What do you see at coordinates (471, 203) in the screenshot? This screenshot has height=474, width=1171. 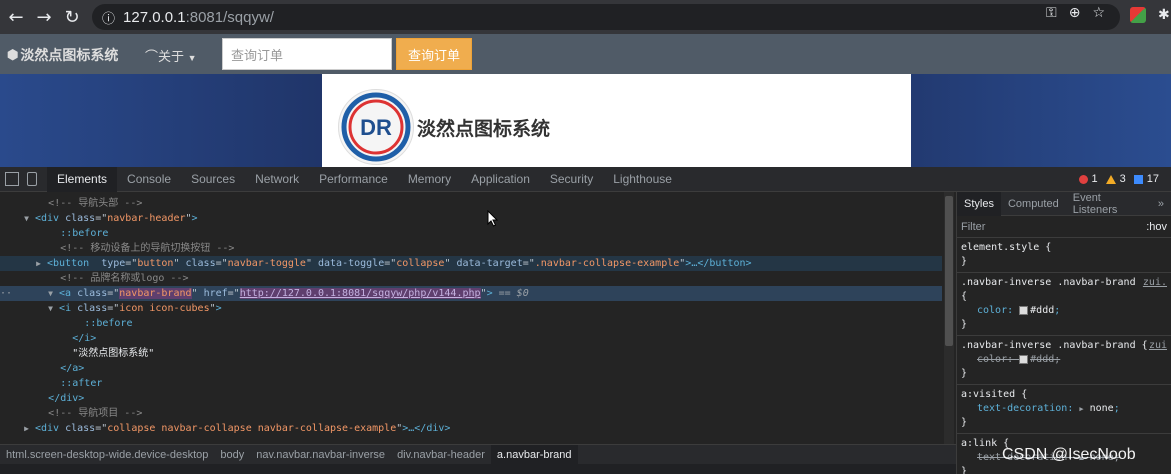 I see `dom-node-line: <!-- 导航头部 -->` at bounding box center [471, 203].